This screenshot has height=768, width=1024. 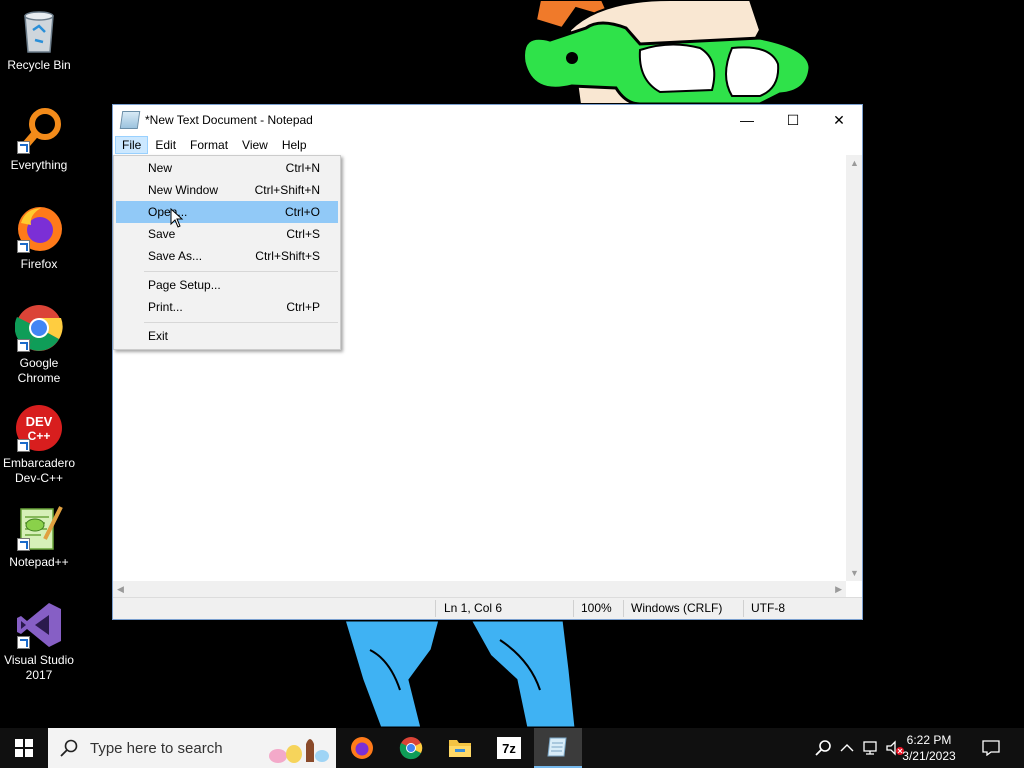 What do you see at coordinates (287, 256) in the screenshot?
I see `menu-item-shortcut: Ctrl+Shift+S` at bounding box center [287, 256].